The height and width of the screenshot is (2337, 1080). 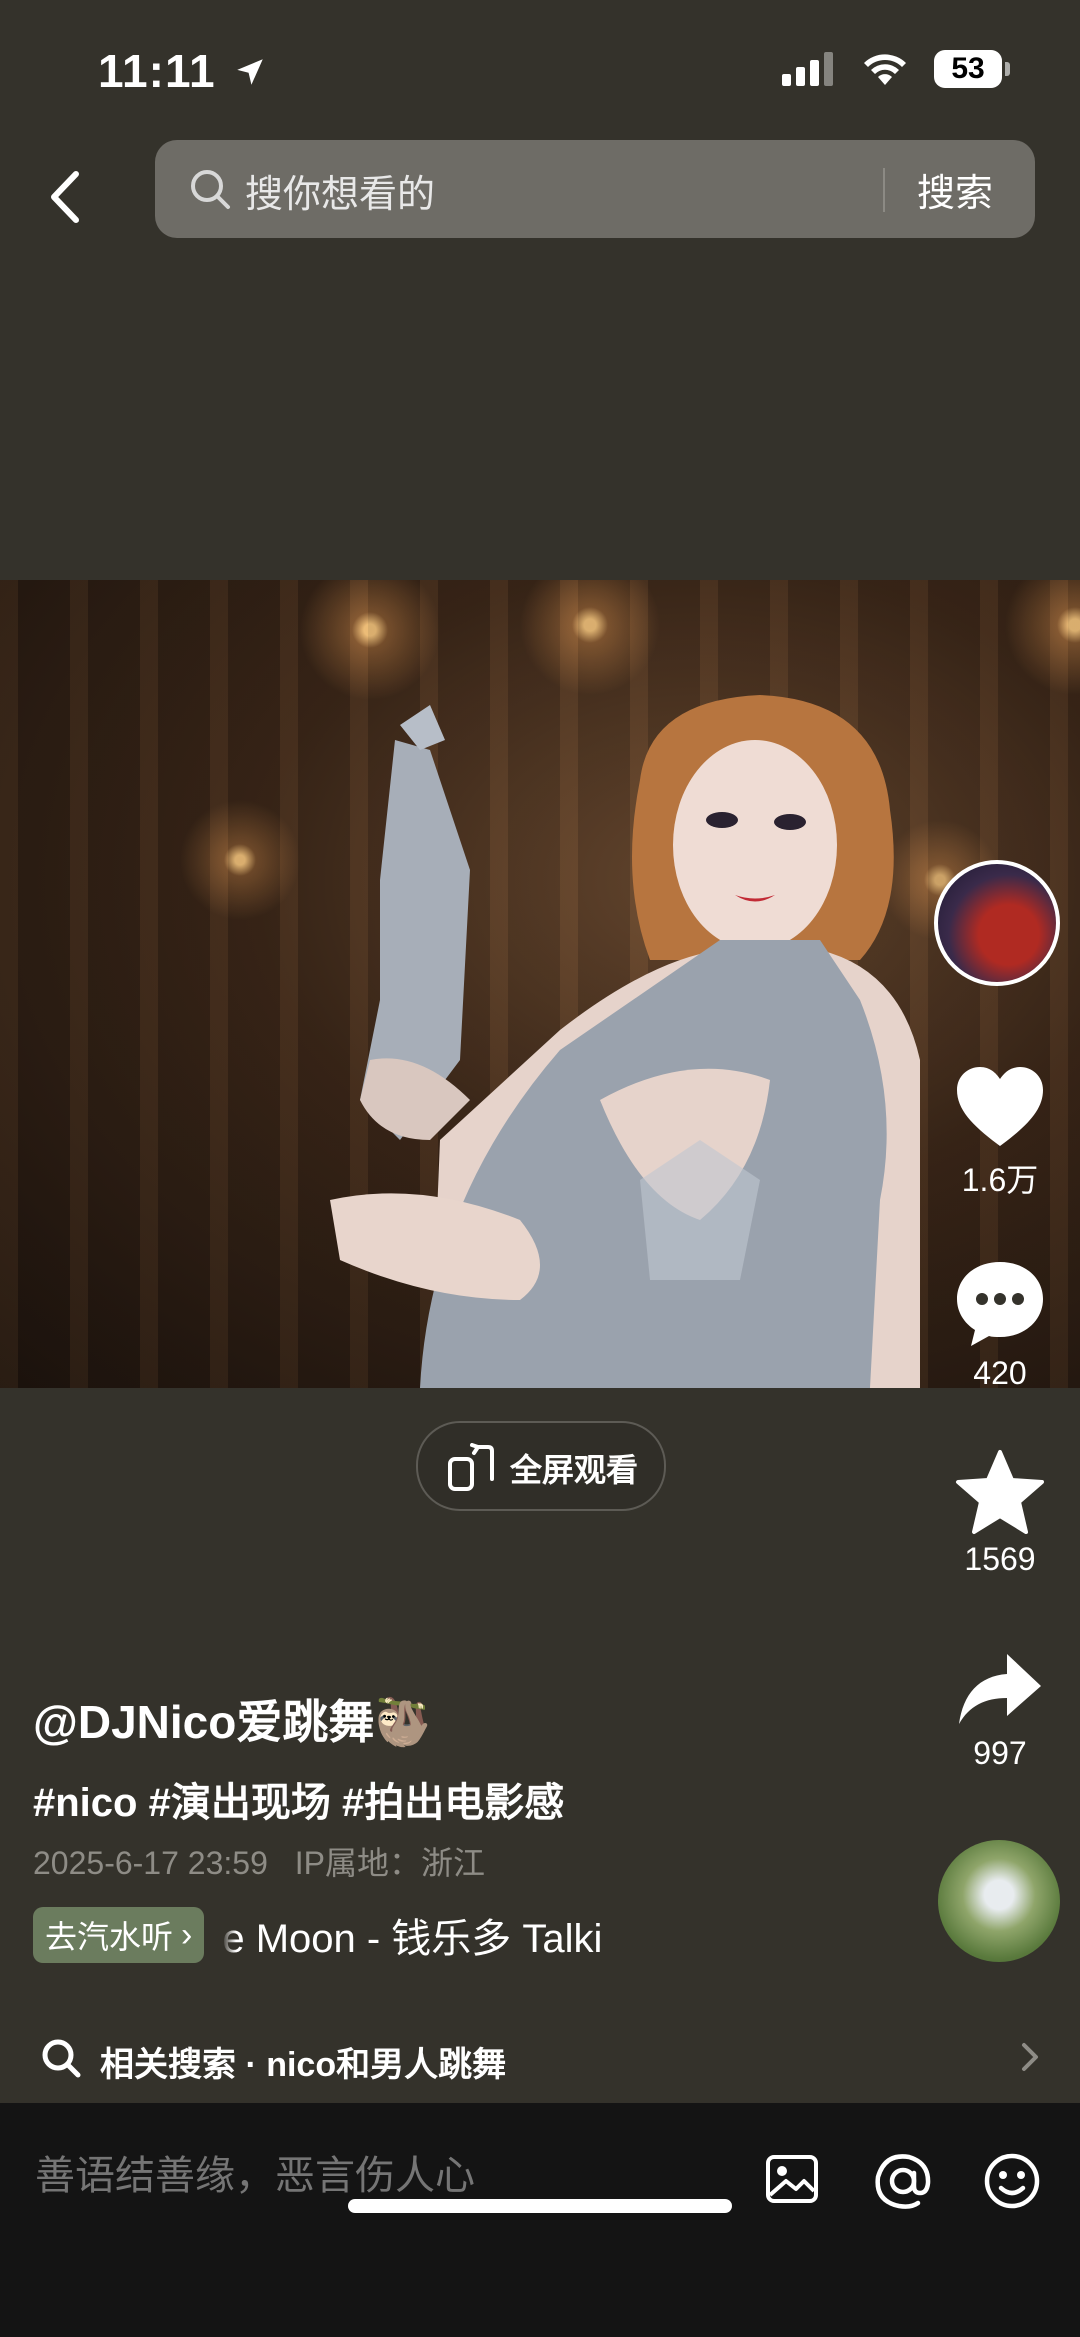 I want to click on related-search-bar: 相关搜索 · nico和男人跳舞, so click(x=540, y=2058).